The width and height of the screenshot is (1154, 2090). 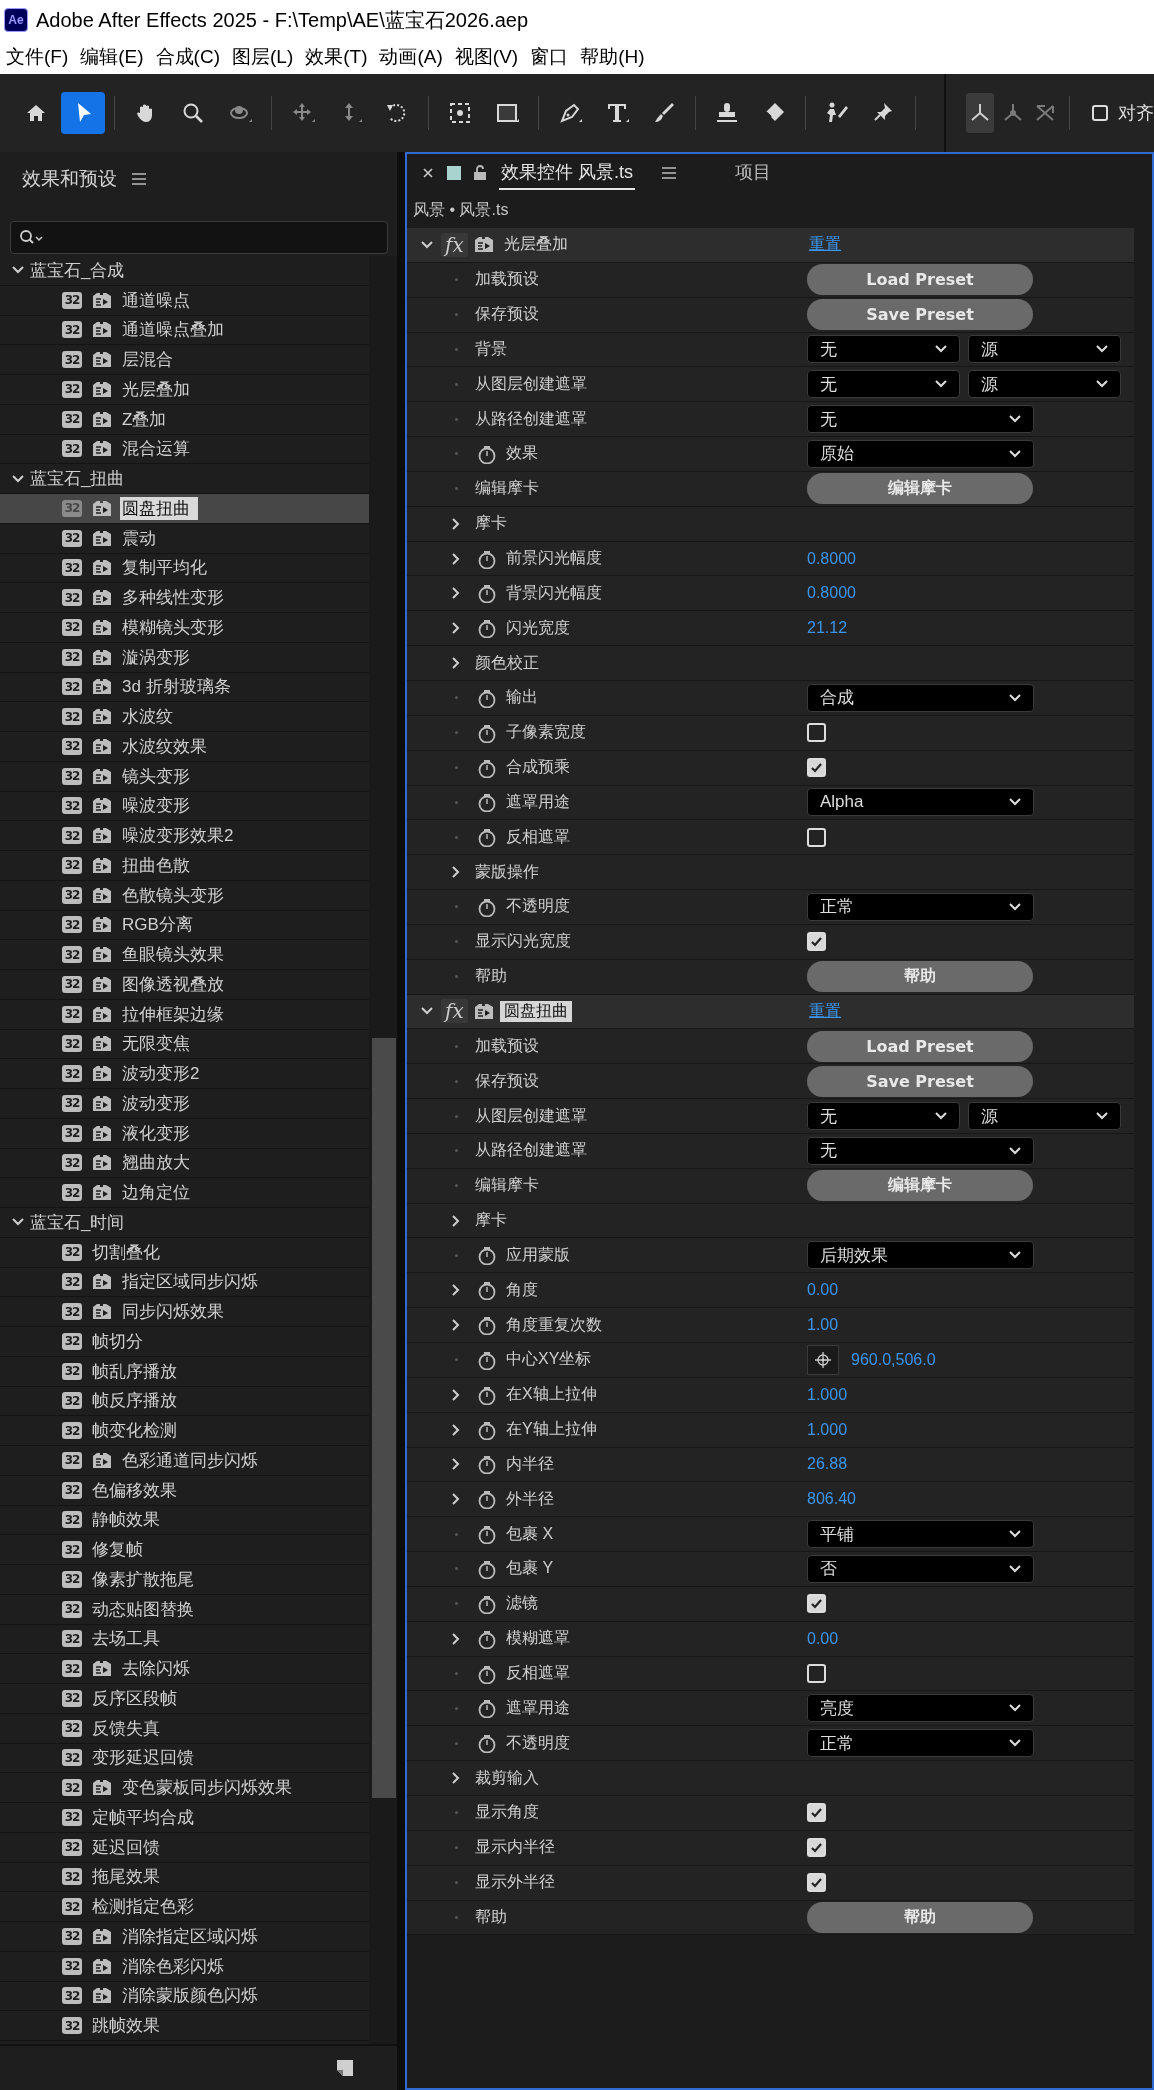 What do you see at coordinates (184, 1074) in the screenshot?
I see `tree-item: 32 波动变形2` at bounding box center [184, 1074].